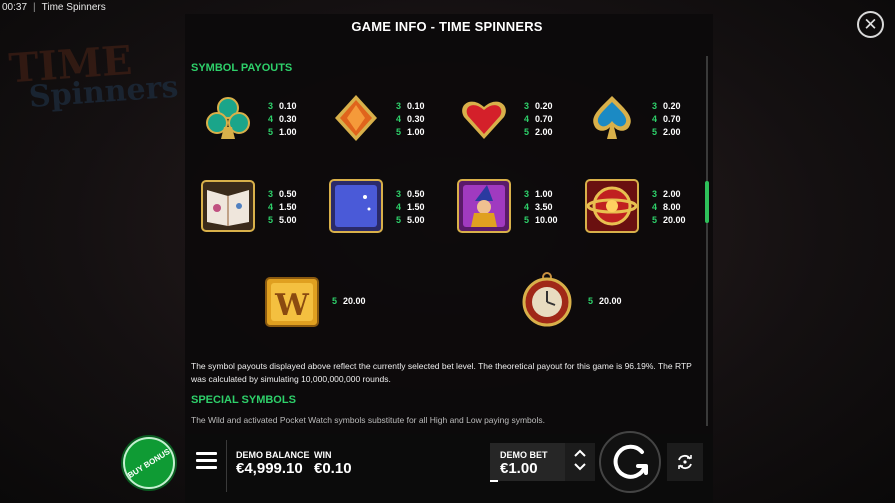 Image resolution: width=895 pixels, height=503 pixels. What do you see at coordinates (707, 202) in the screenshot?
I see `scrollbar-thumb` at bounding box center [707, 202].